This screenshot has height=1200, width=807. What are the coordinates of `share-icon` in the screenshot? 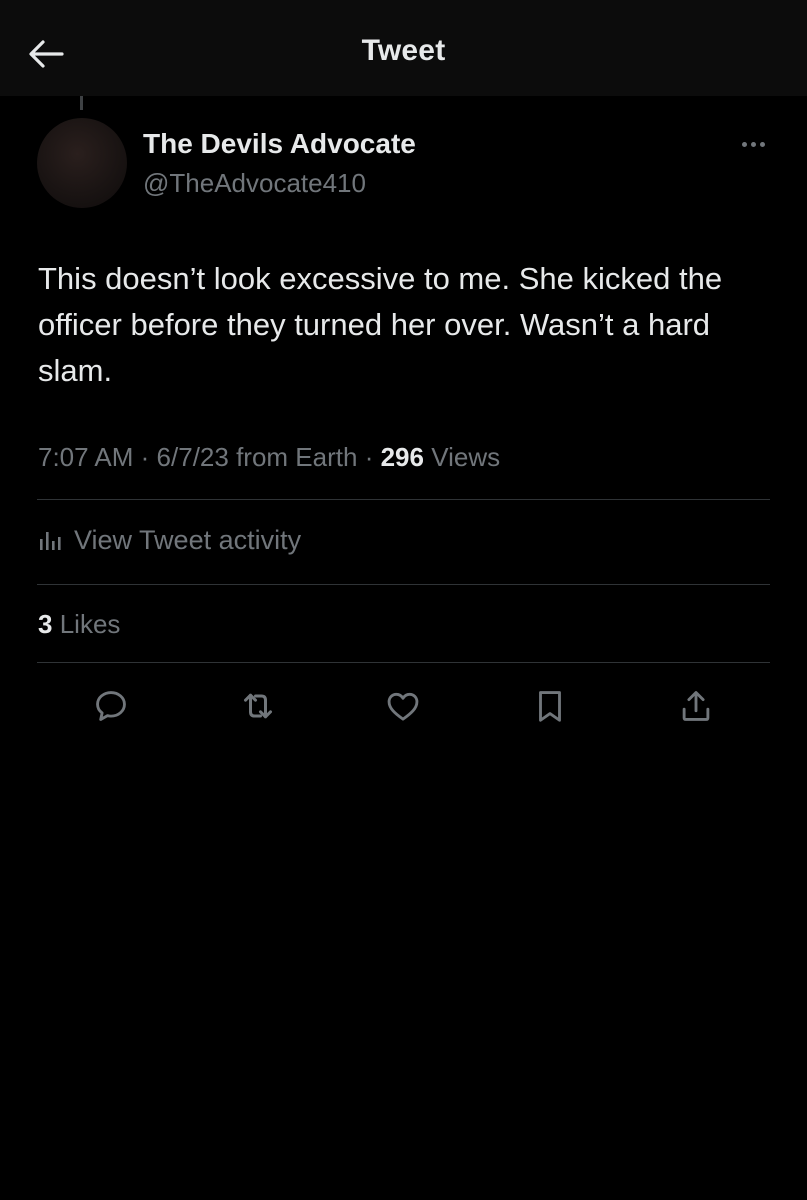 It's located at (696, 706).